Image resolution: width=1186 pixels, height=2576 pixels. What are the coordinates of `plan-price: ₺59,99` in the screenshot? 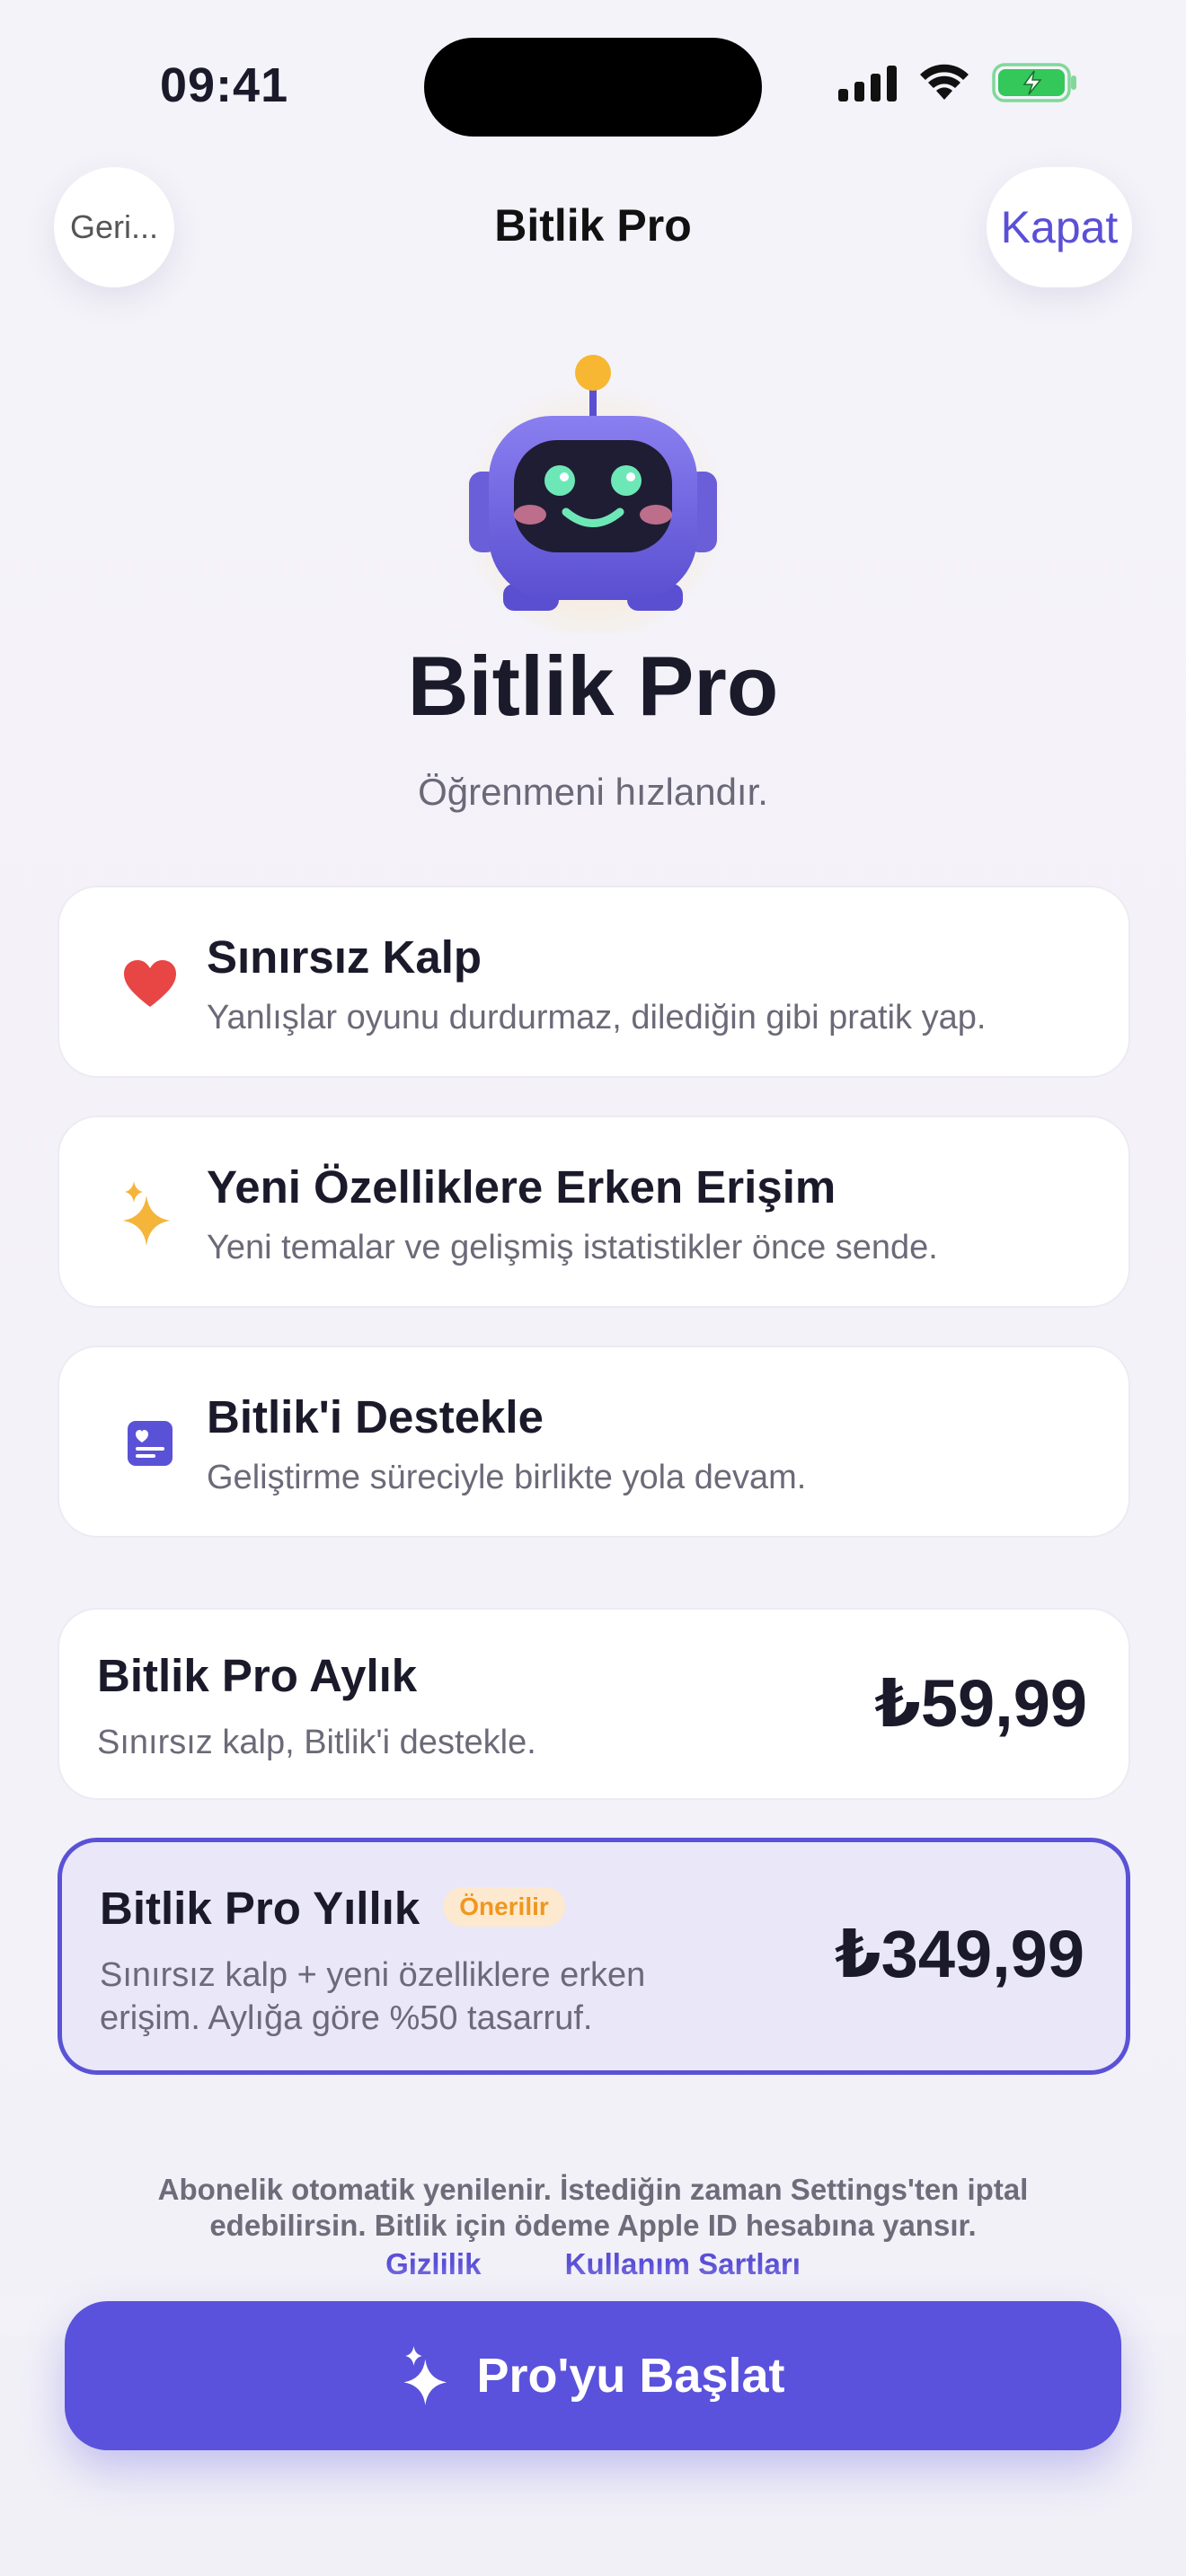 It's located at (980, 1703).